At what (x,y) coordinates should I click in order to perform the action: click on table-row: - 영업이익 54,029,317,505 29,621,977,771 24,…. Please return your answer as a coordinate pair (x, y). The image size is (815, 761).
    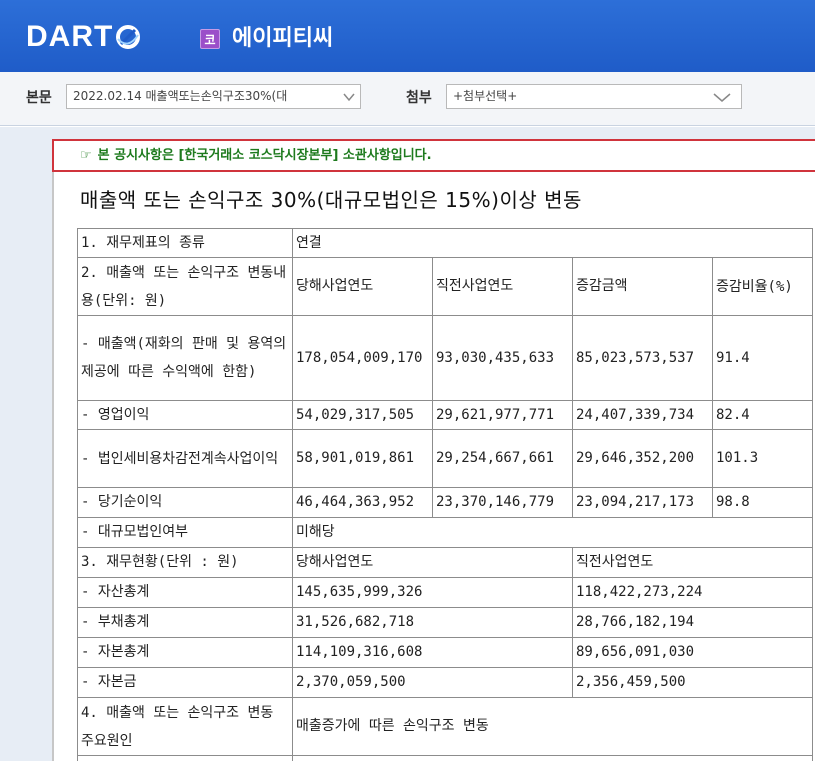
    Looking at the image, I should click on (445, 415).